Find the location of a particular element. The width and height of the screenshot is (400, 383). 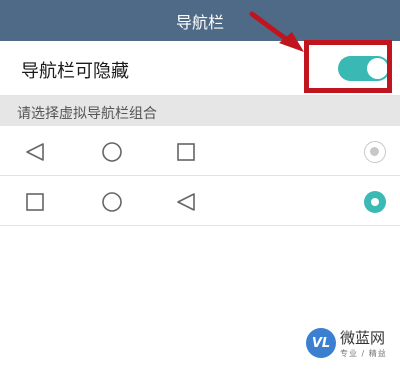

section-header: 请选择虚拟导航栏组合 is located at coordinates (200, 111).